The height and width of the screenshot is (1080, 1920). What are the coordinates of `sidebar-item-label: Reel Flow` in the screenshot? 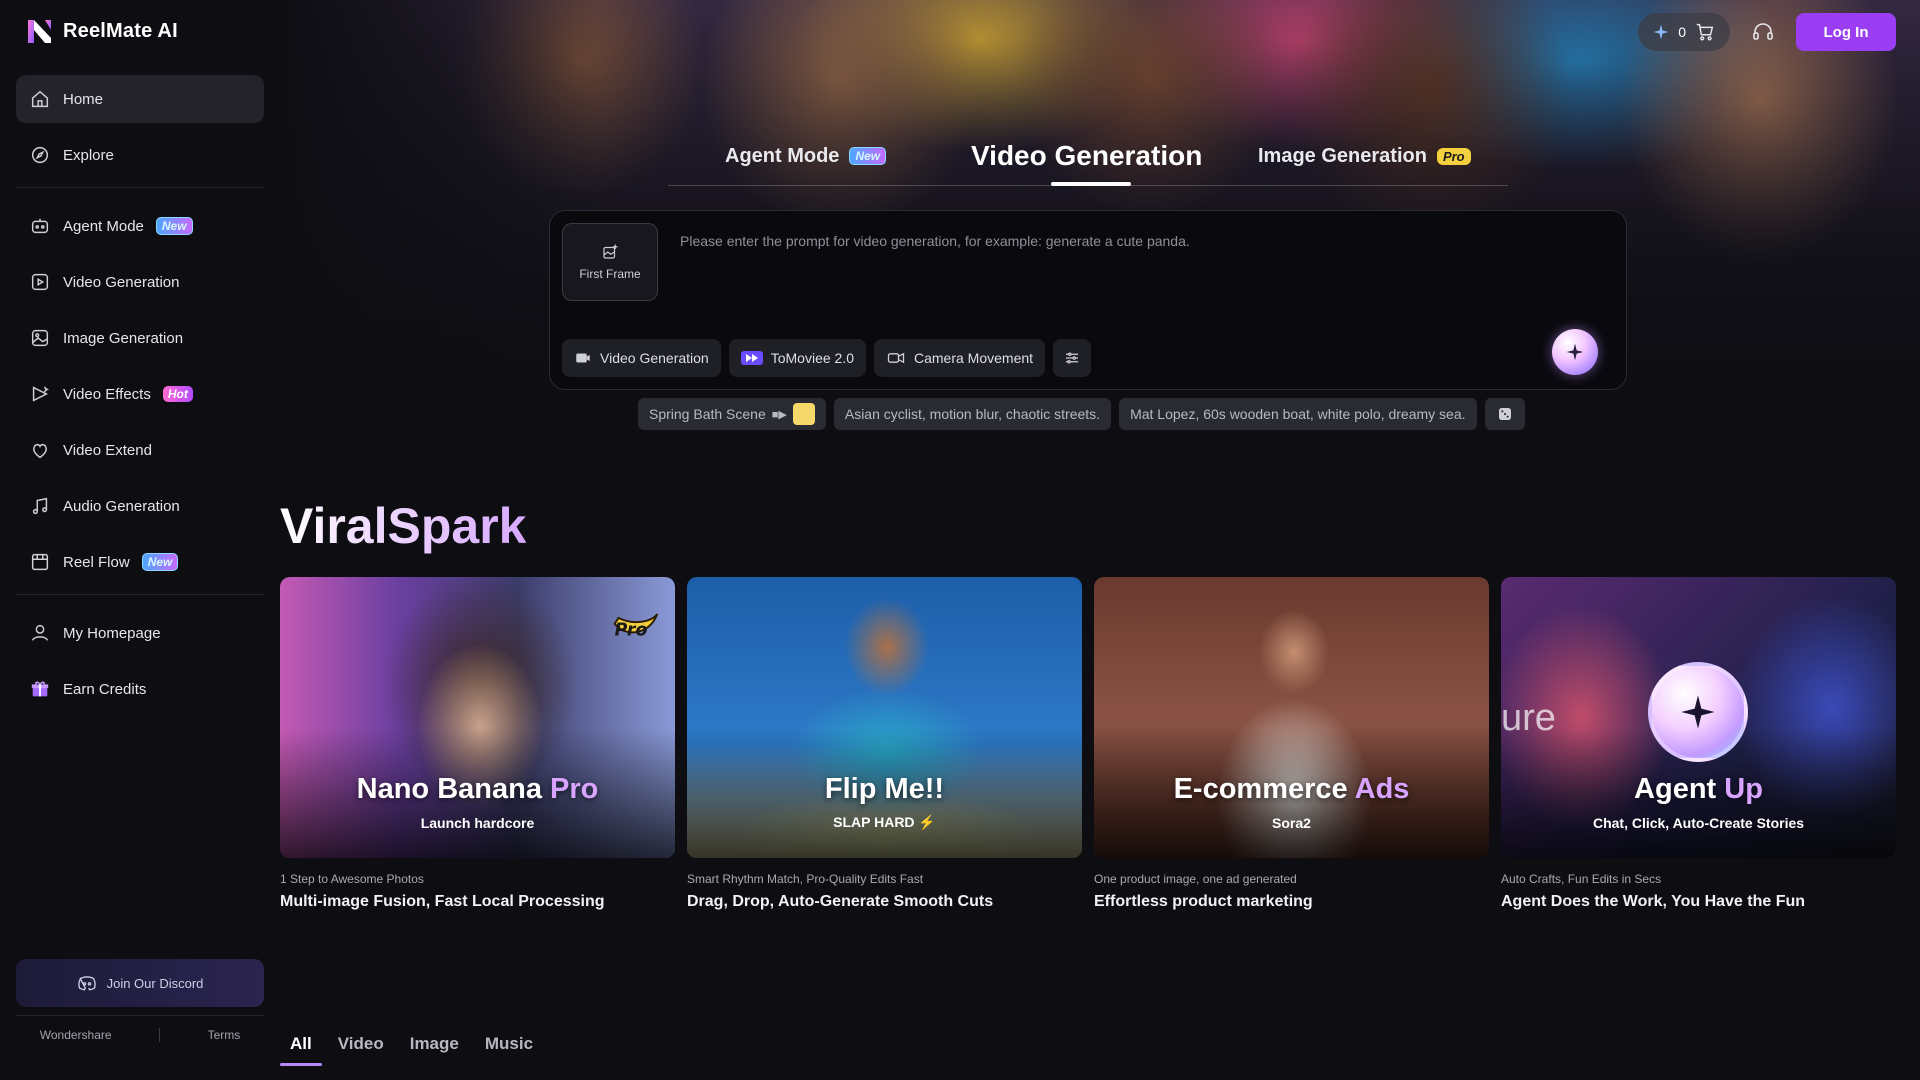 It's located at (96, 562).